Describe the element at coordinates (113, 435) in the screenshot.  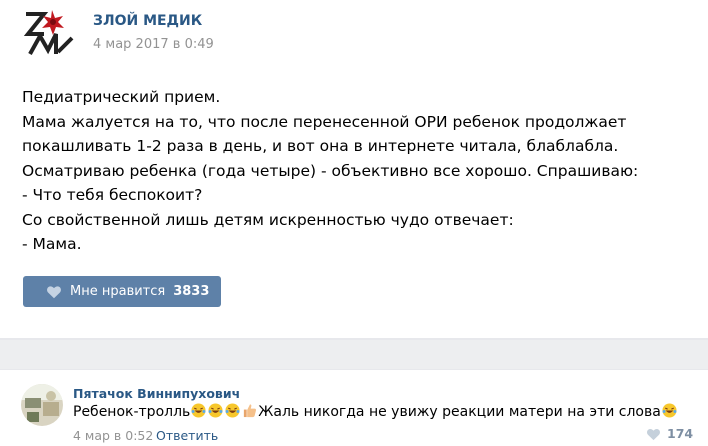
I see `comment-date-link: 4 мар в 0:52` at that location.